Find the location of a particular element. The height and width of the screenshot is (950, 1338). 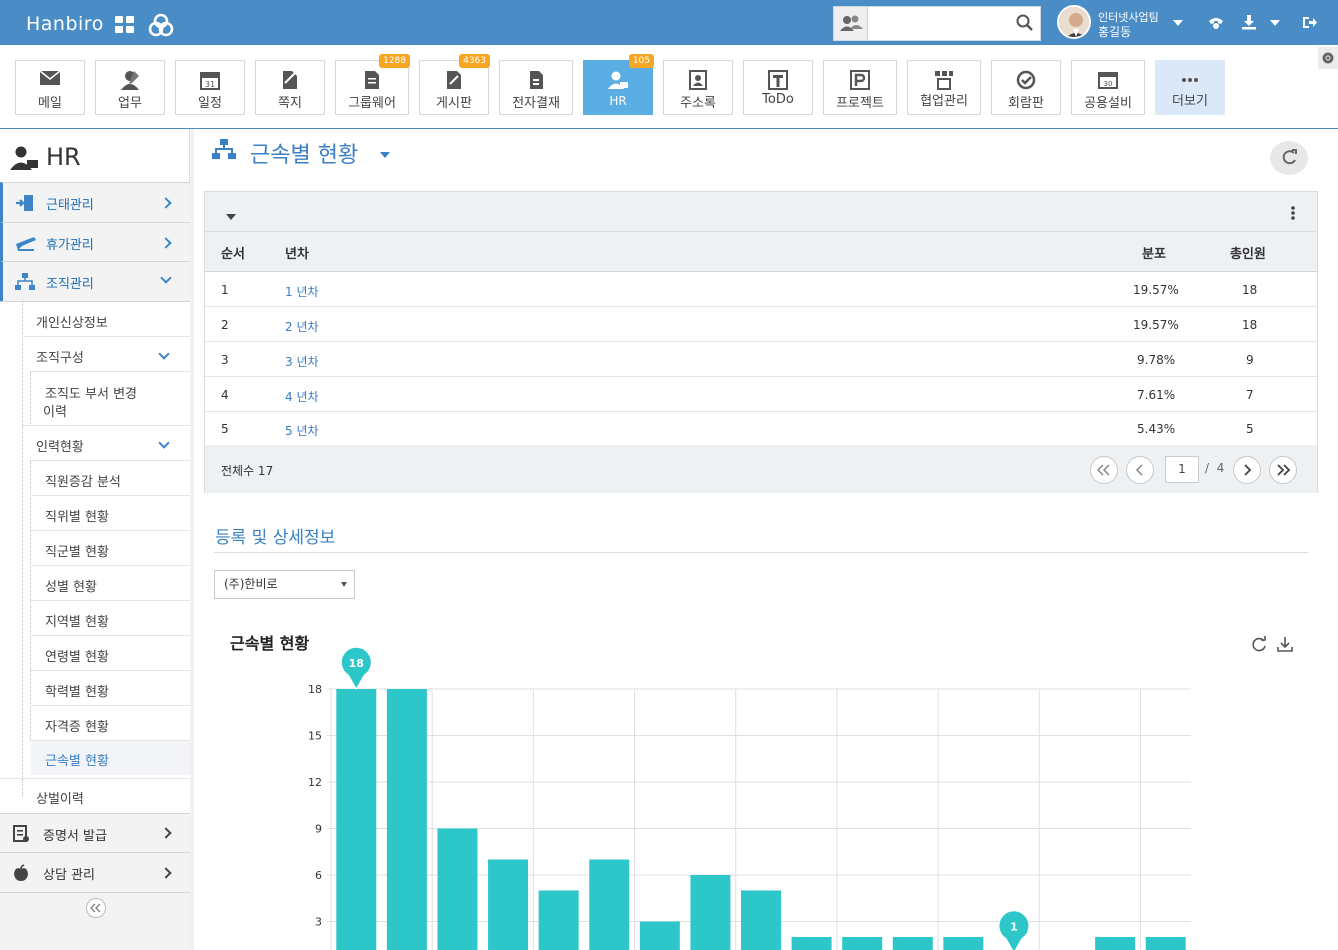

app-circular: 회람판 is located at coordinates (1026, 87).